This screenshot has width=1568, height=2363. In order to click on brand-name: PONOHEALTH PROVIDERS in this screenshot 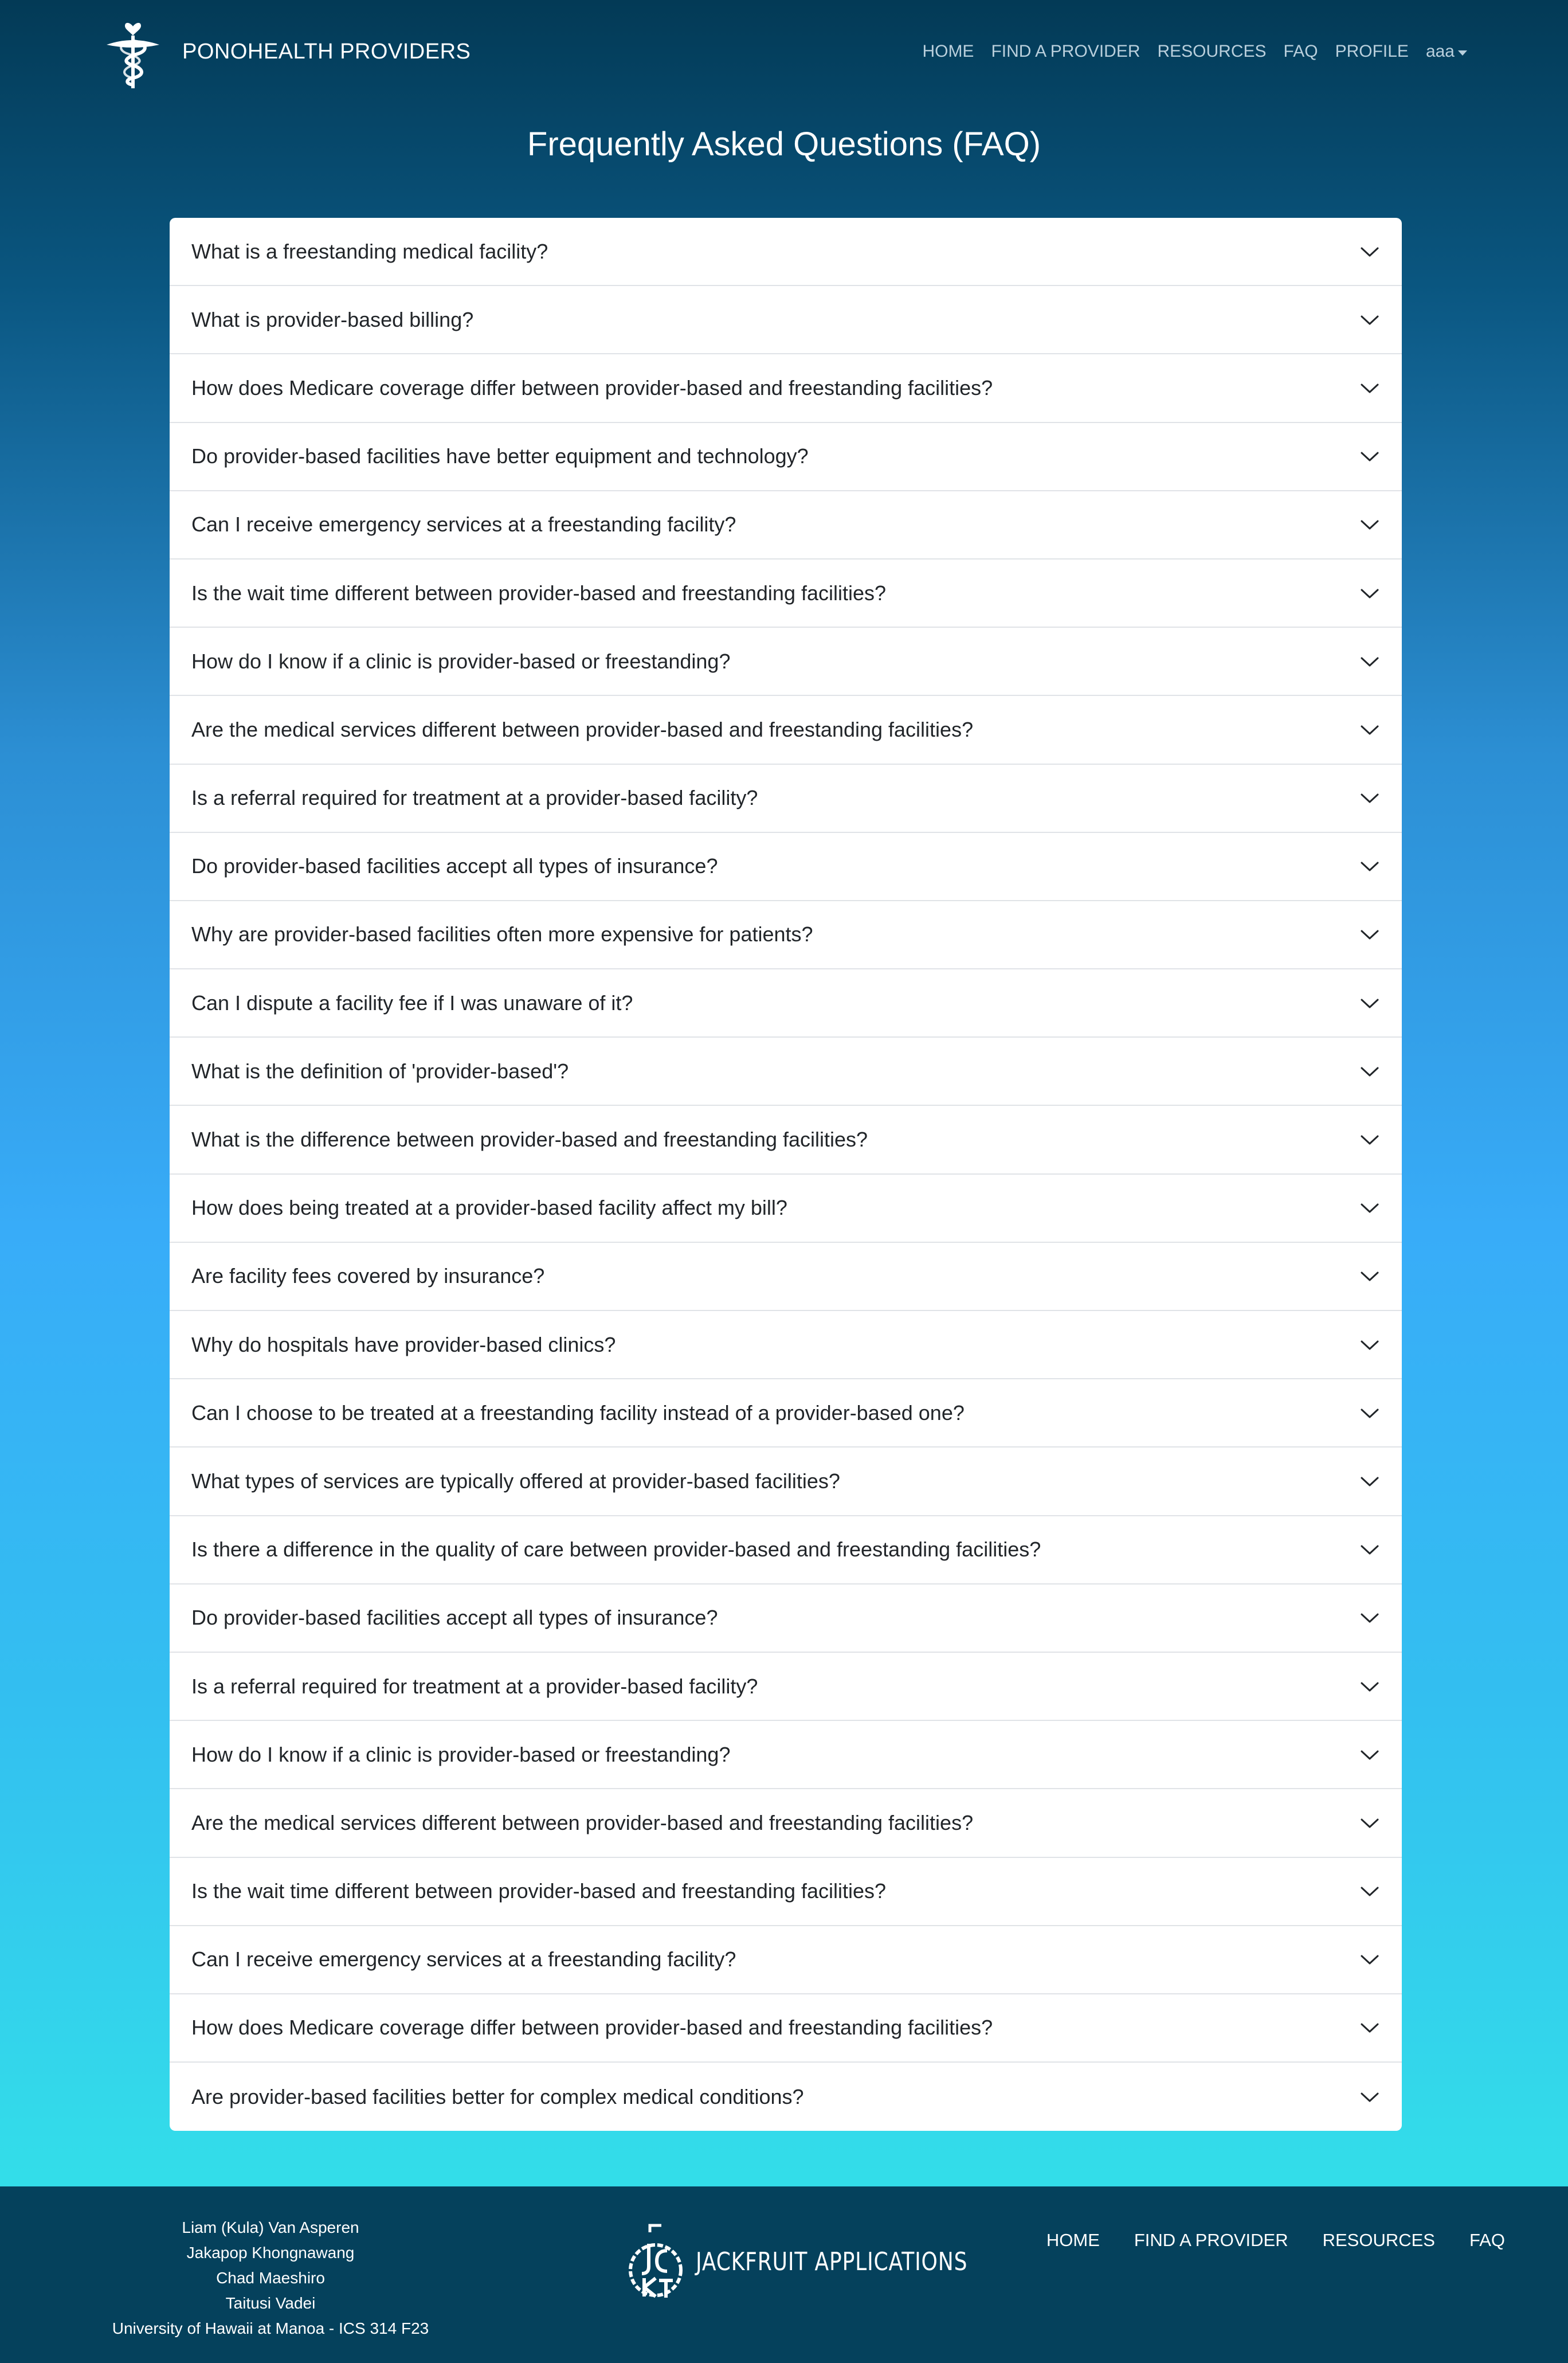, I will do `click(326, 51)`.